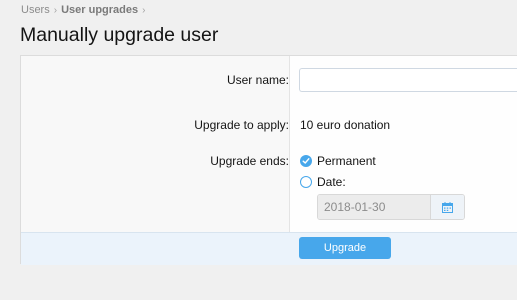 The width and height of the screenshot is (517, 300). What do you see at coordinates (249, 161) in the screenshot?
I see `upgrade-ends-label: Upgrade ends:` at bounding box center [249, 161].